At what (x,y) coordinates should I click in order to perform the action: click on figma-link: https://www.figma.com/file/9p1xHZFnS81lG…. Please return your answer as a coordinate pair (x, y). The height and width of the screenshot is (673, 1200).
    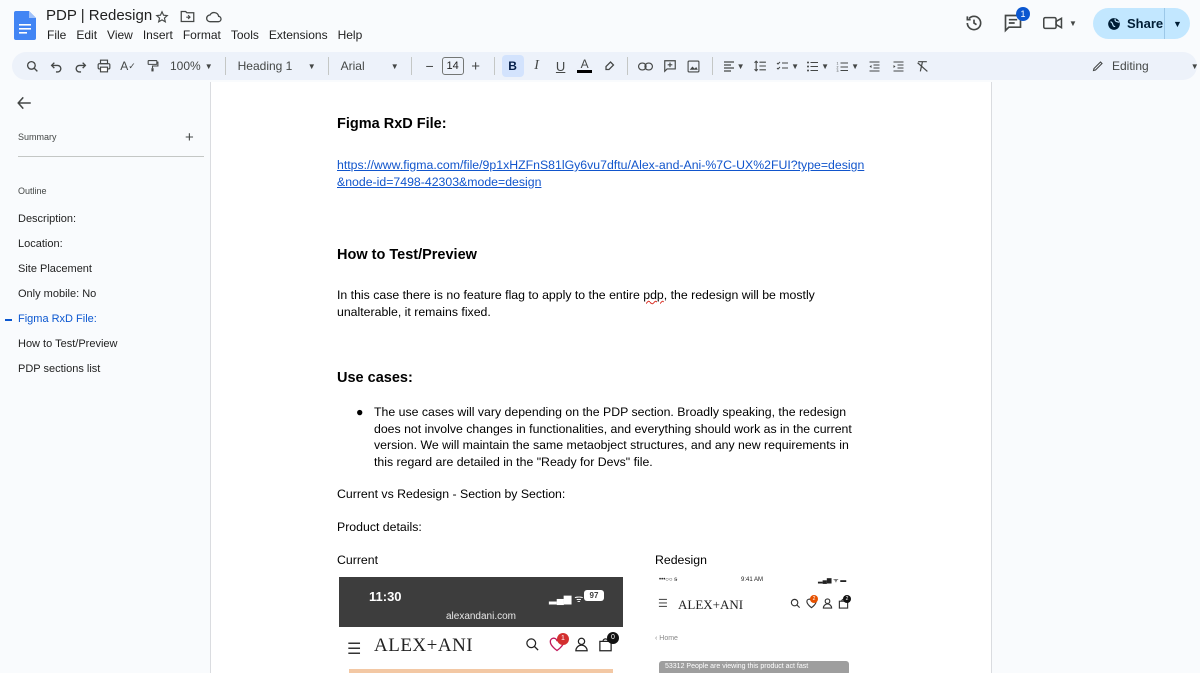
    Looking at the image, I should click on (600, 173).